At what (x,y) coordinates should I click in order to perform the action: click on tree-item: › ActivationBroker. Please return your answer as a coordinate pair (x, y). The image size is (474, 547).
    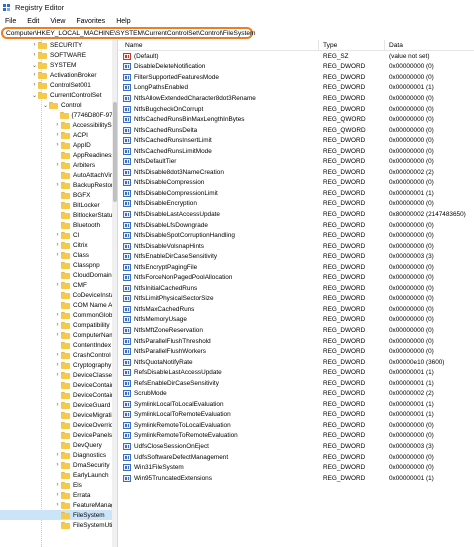
    Looking at the image, I should click on (58, 75).